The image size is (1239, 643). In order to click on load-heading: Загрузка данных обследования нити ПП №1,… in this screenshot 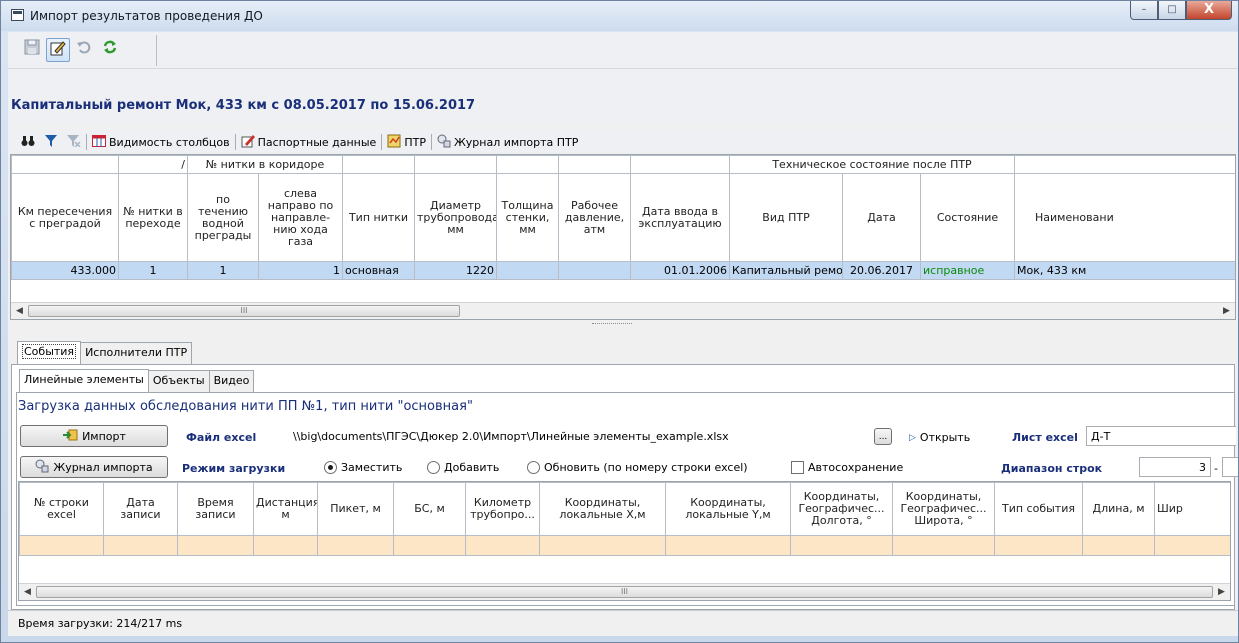, I will do `click(245, 406)`.